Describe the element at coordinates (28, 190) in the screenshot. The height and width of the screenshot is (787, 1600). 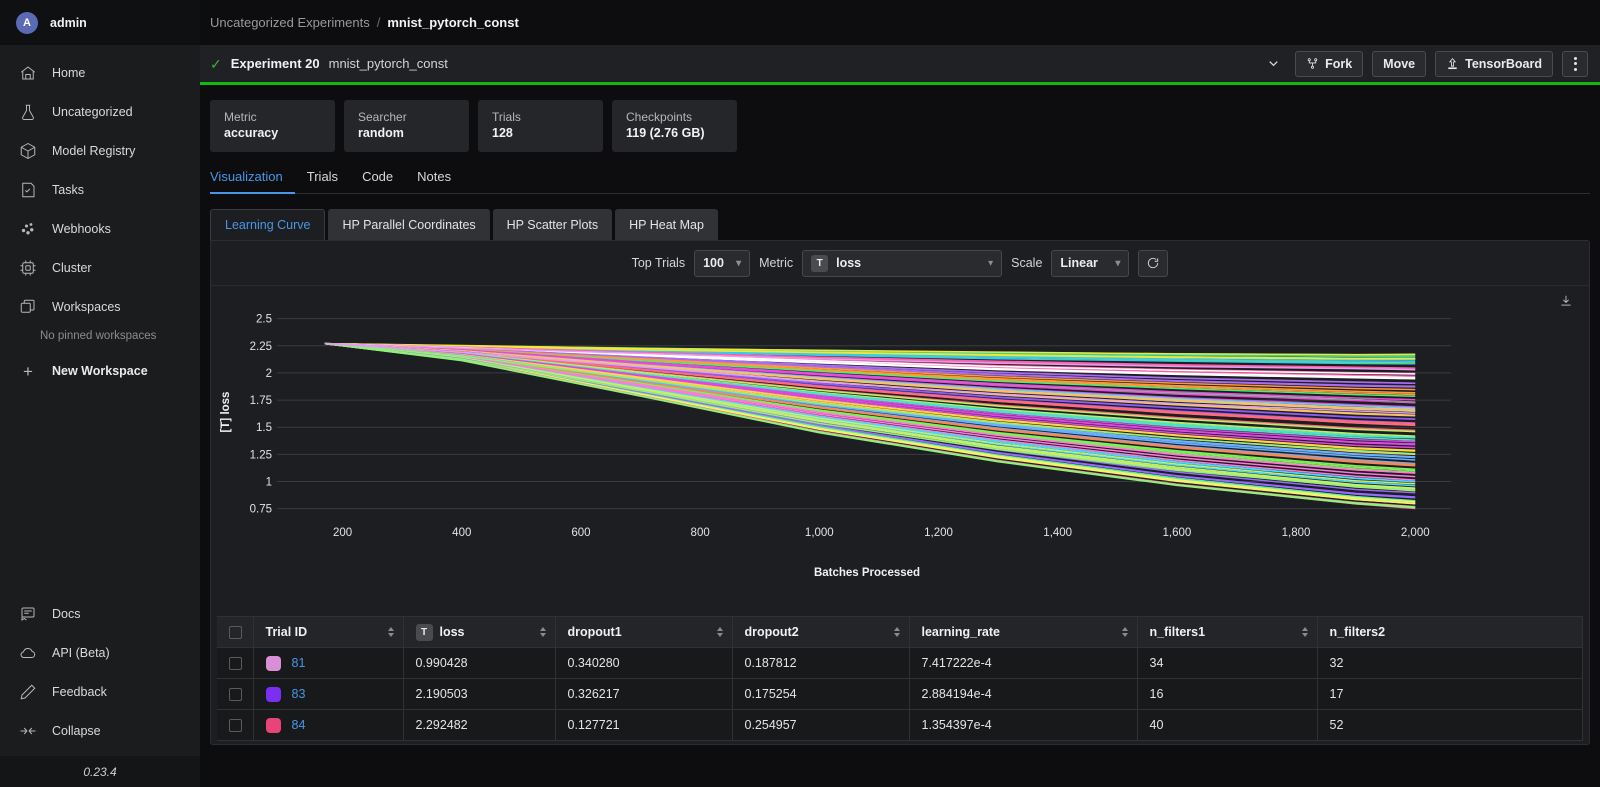
I see `tasks-icon` at that location.